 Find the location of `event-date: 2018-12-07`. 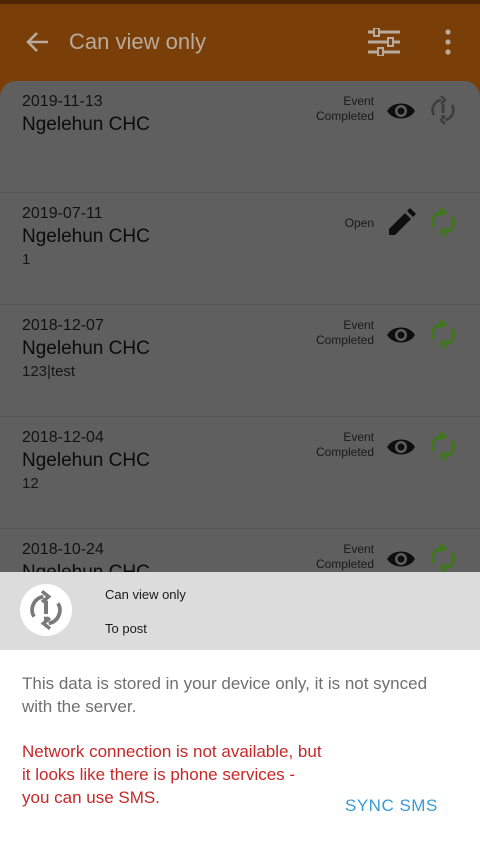

event-date: 2018-12-07 is located at coordinates (63, 325).